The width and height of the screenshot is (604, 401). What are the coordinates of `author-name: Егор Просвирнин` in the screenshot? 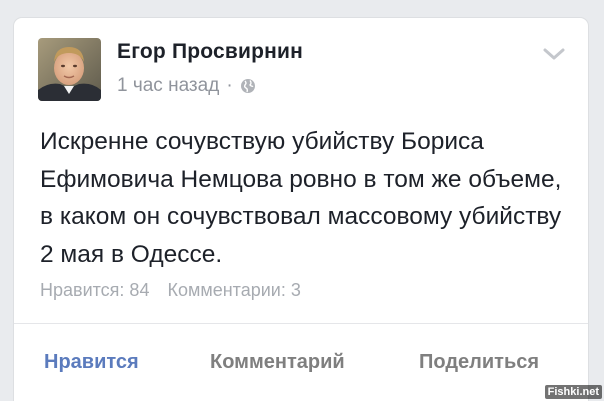 It's located at (210, 52).